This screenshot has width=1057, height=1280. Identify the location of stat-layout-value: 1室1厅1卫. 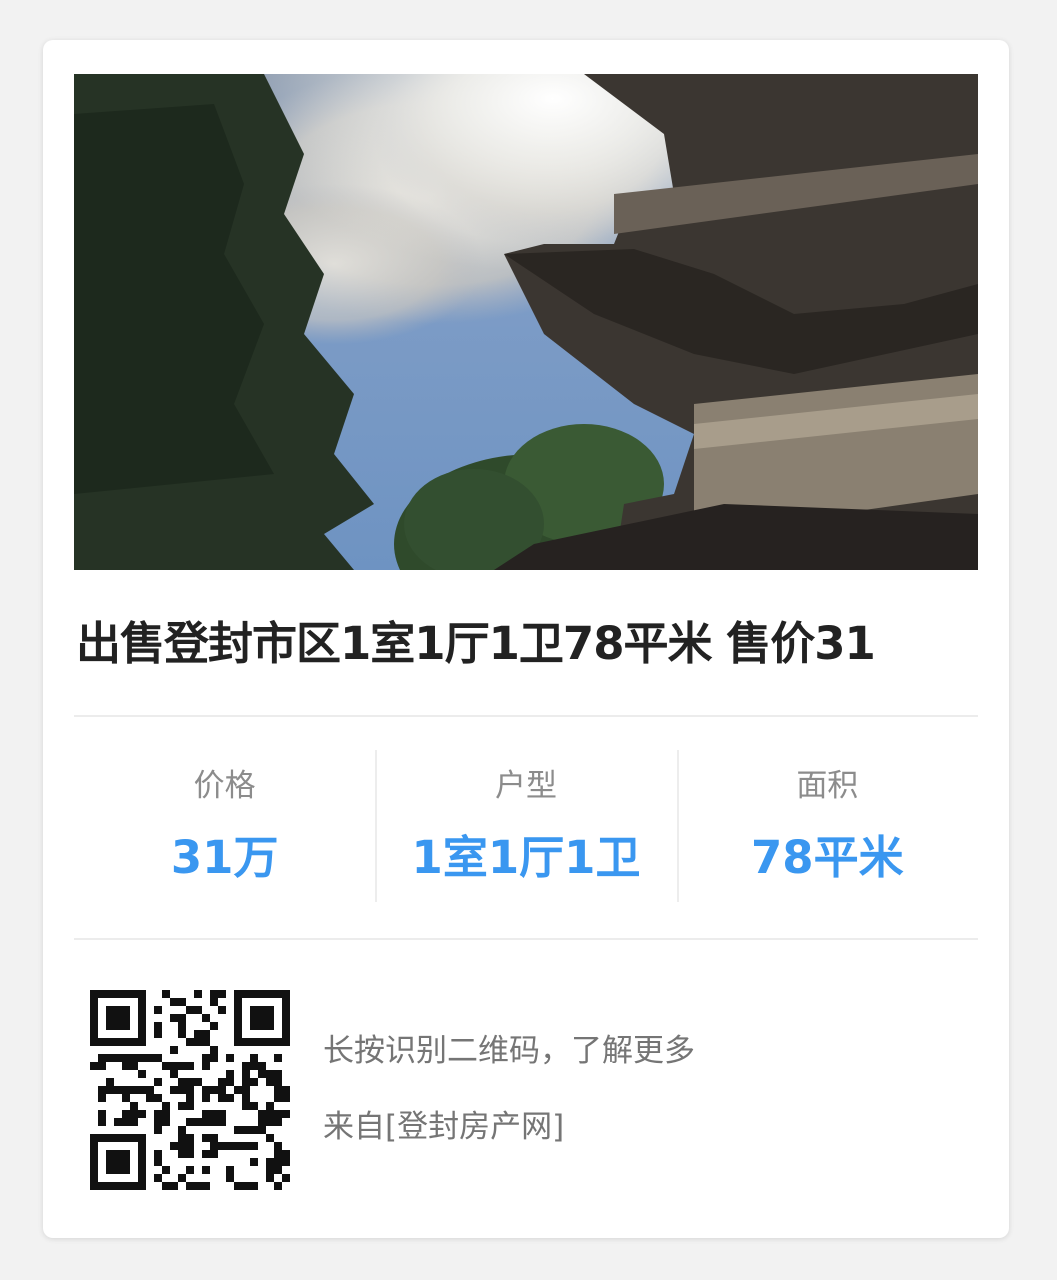
(526, 857).